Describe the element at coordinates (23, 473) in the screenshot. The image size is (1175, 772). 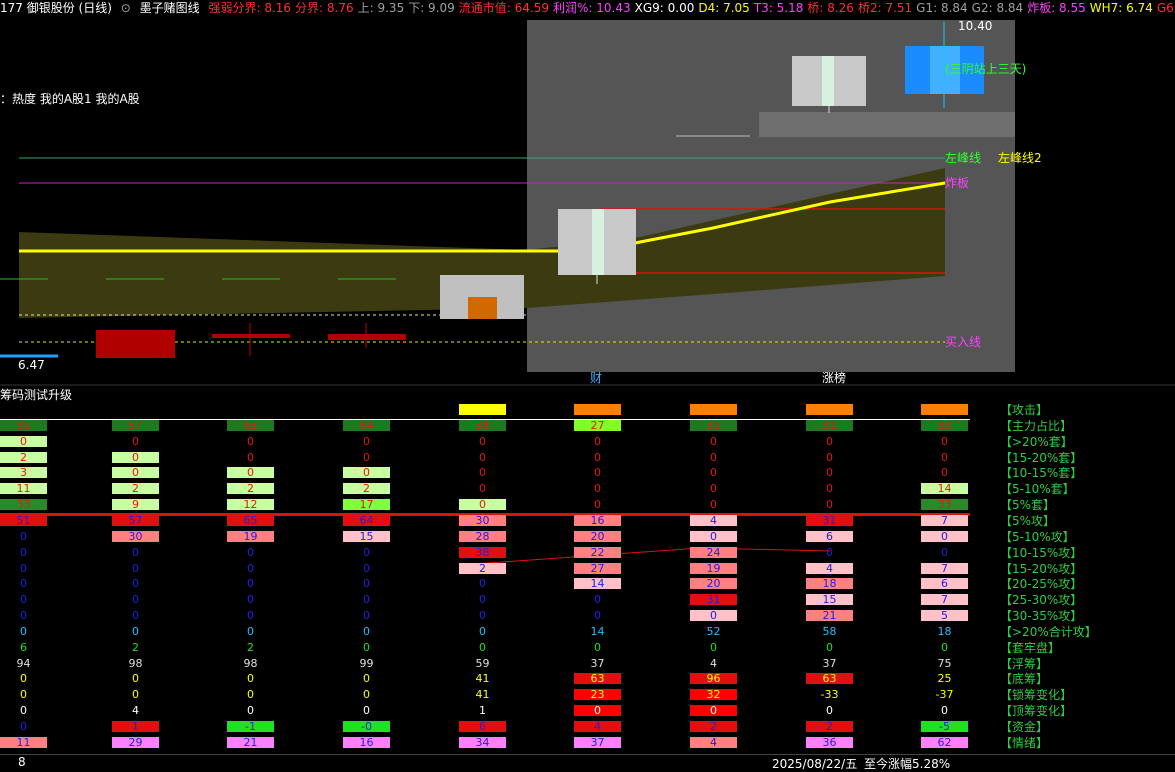
I see `table-cell: 3` at that location.